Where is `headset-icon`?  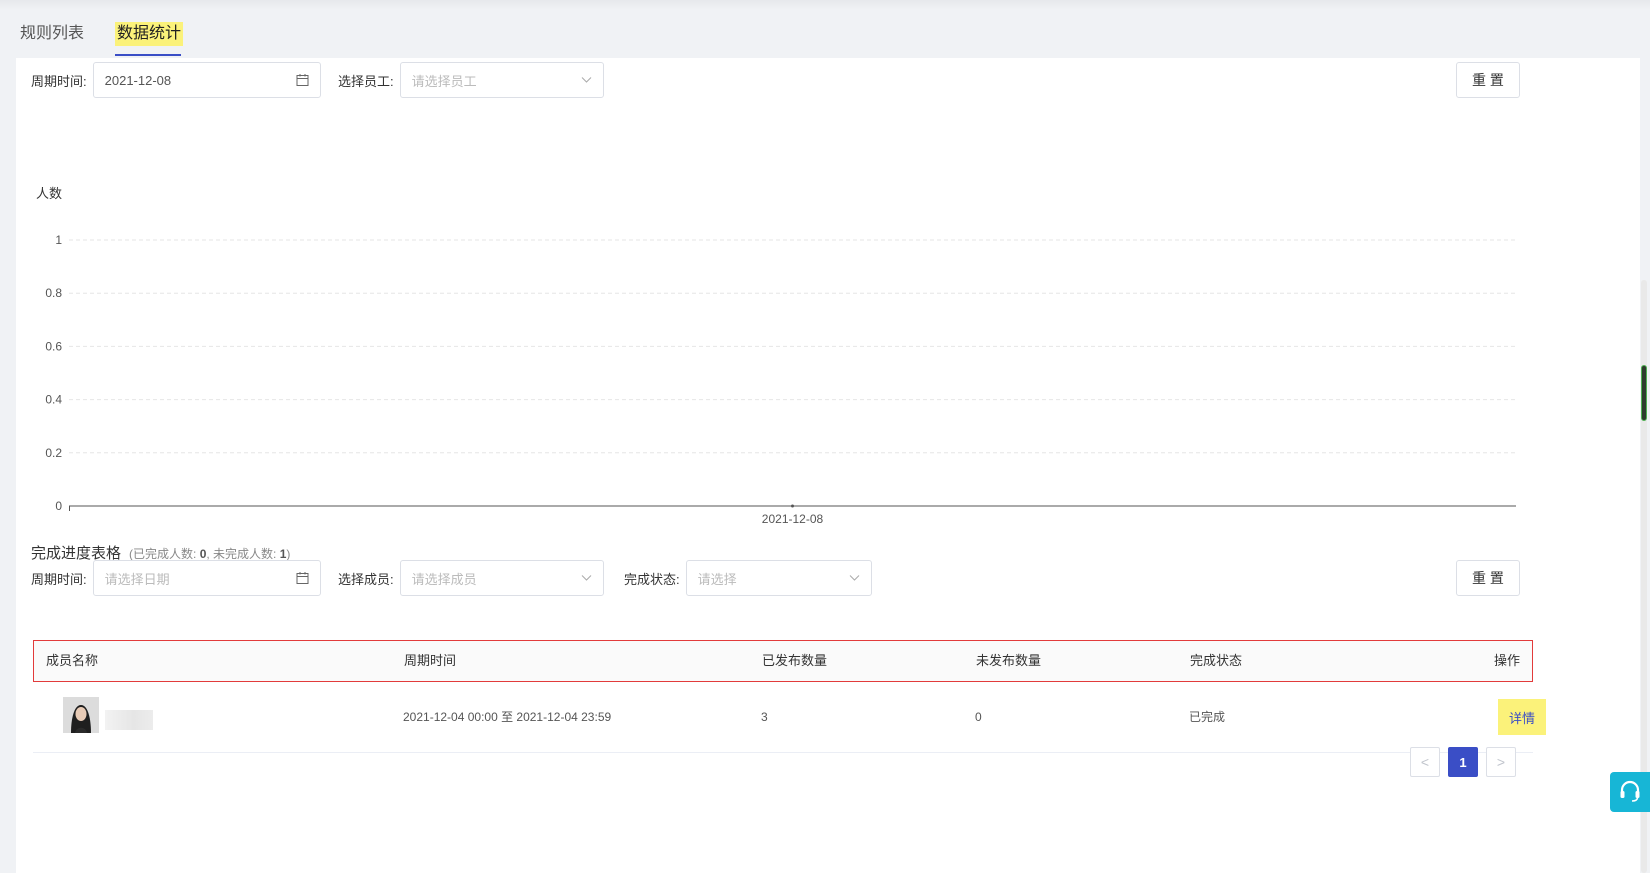 headset-icon is located at coordinates (1630, 792).